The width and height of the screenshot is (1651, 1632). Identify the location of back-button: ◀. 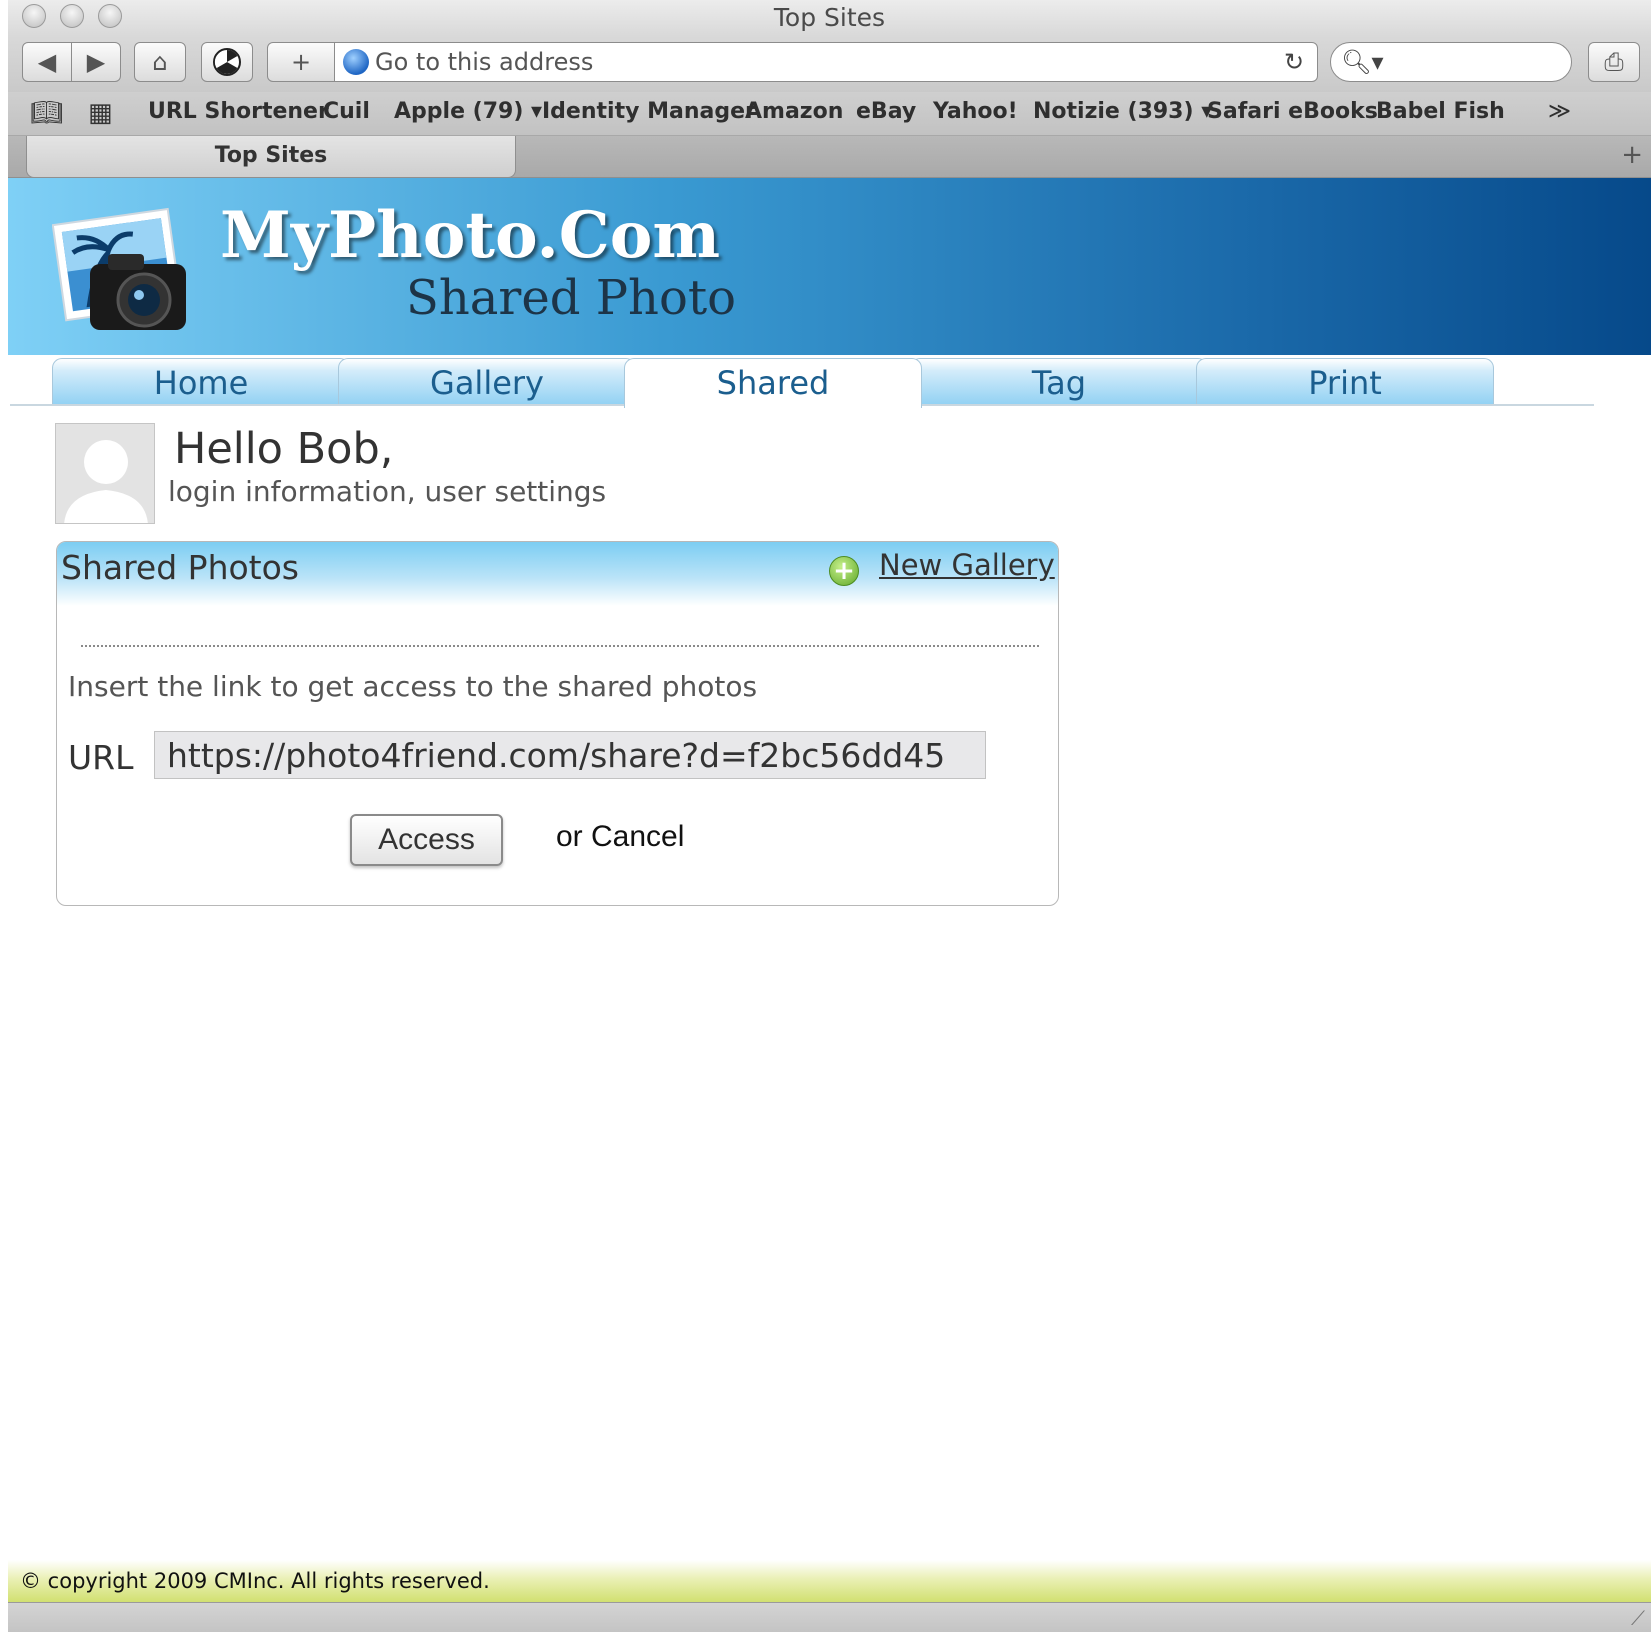
(47, 62).